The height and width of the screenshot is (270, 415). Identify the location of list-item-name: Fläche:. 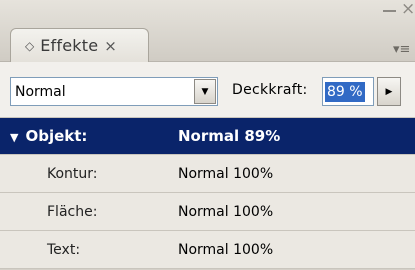
(72, 211).